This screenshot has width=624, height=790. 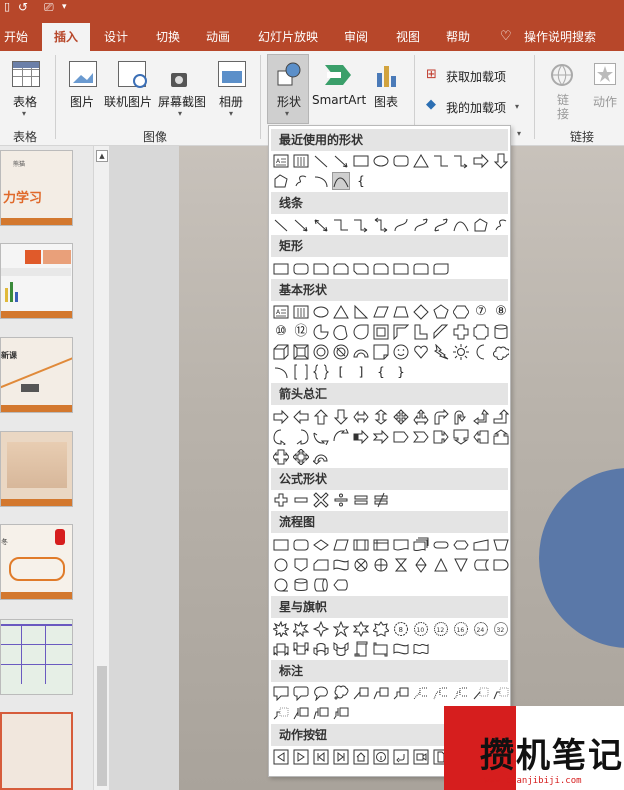 I want to click on photo-album-button-label: 相册, so click(x=231, y=101).